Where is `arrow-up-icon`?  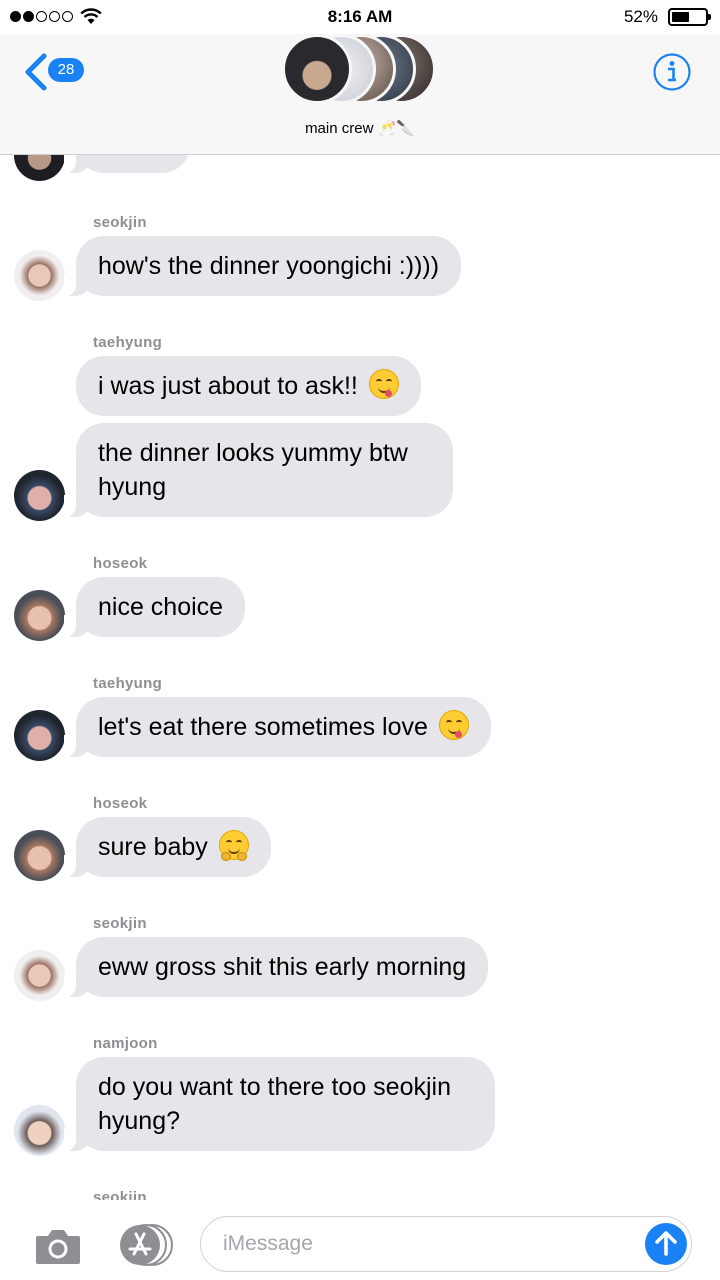 arrow-up-icon is located at coordinates (666, 1243).